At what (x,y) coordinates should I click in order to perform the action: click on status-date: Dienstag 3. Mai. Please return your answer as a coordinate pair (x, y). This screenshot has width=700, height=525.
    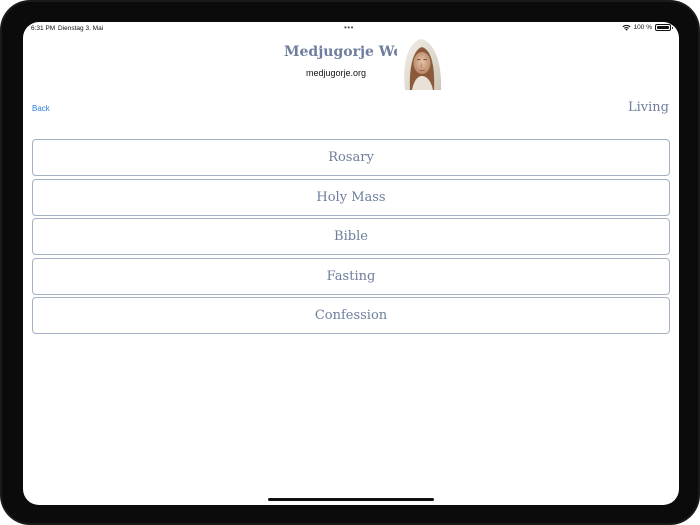
    Looking at the image, I should click on (81, 28).